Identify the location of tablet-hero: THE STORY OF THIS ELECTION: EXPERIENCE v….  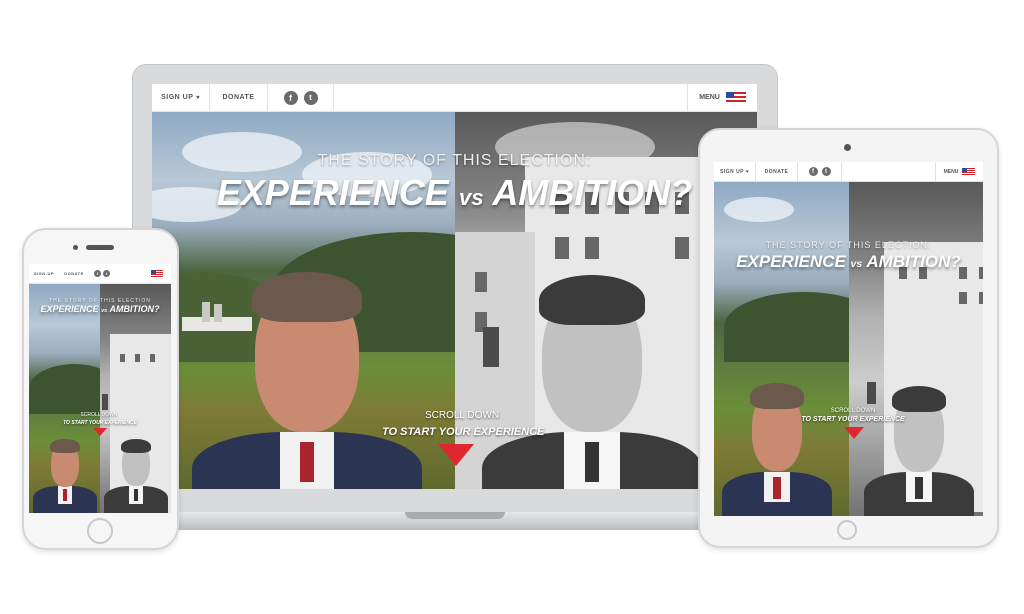
(848, 349).